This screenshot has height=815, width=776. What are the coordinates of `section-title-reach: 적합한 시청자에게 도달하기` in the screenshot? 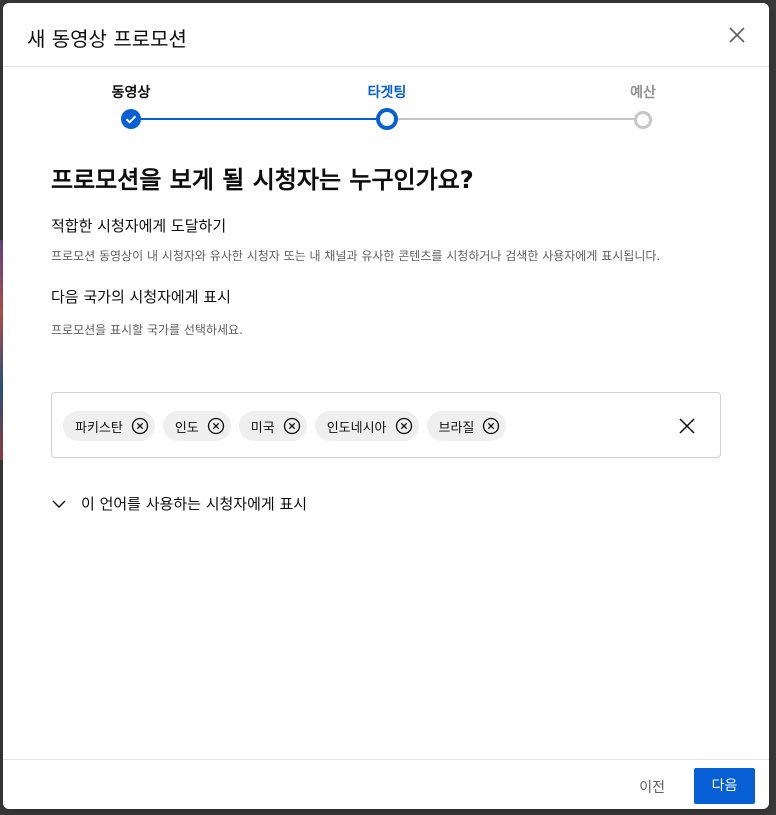 It's located at (139, 226).